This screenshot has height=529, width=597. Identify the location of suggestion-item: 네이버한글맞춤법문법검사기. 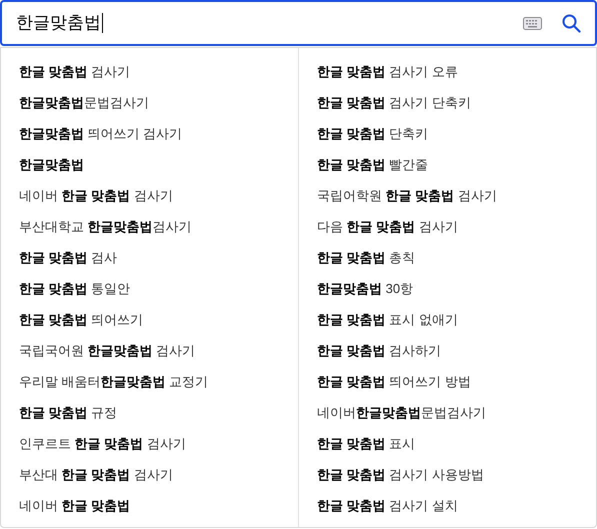
(401, 412).